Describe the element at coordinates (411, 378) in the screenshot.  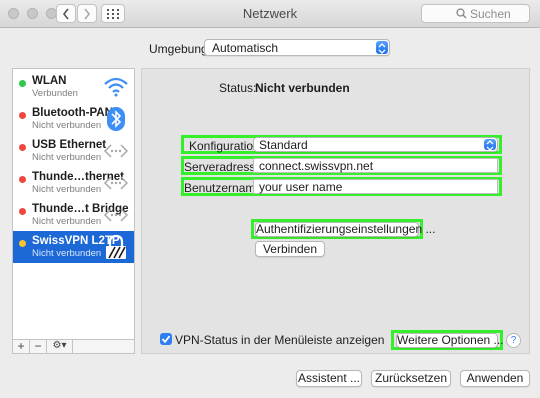
I see `revert-button: Zurücksetzen` at that location.